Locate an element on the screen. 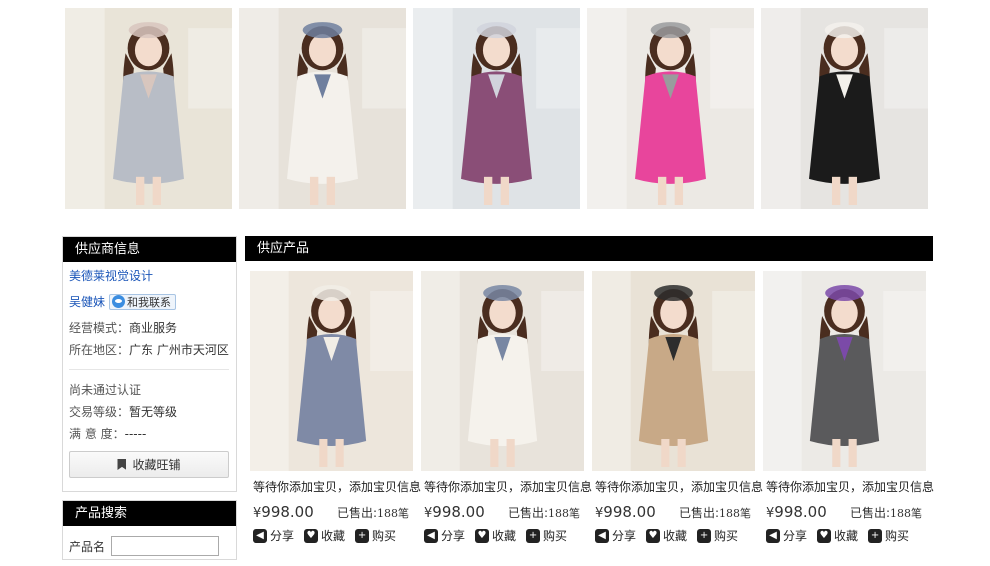  model-pink-coat-photo is located at coordinates (670, 108).